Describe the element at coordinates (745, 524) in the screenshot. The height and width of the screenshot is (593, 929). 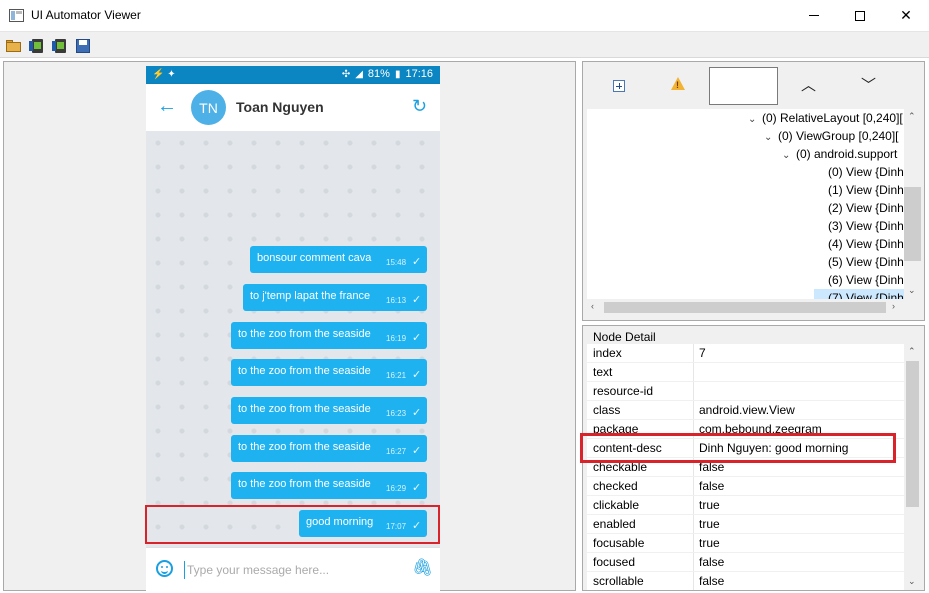
I see `detail-row: enabled true` at that location.